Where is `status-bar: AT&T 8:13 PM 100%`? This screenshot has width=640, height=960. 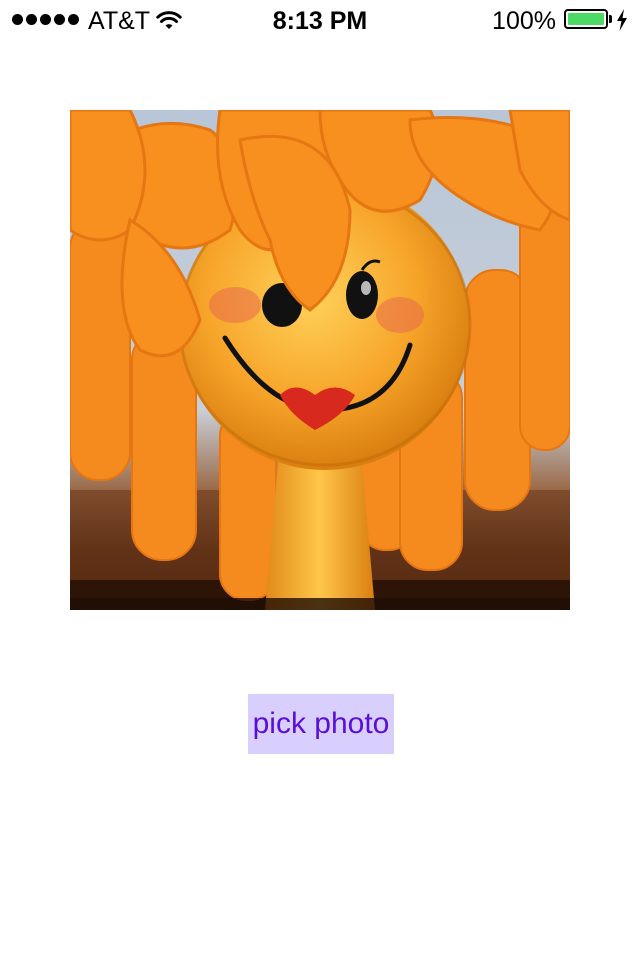
status-bar: AT&T 8:13 PM 100% is located at coordinates (320, 20).